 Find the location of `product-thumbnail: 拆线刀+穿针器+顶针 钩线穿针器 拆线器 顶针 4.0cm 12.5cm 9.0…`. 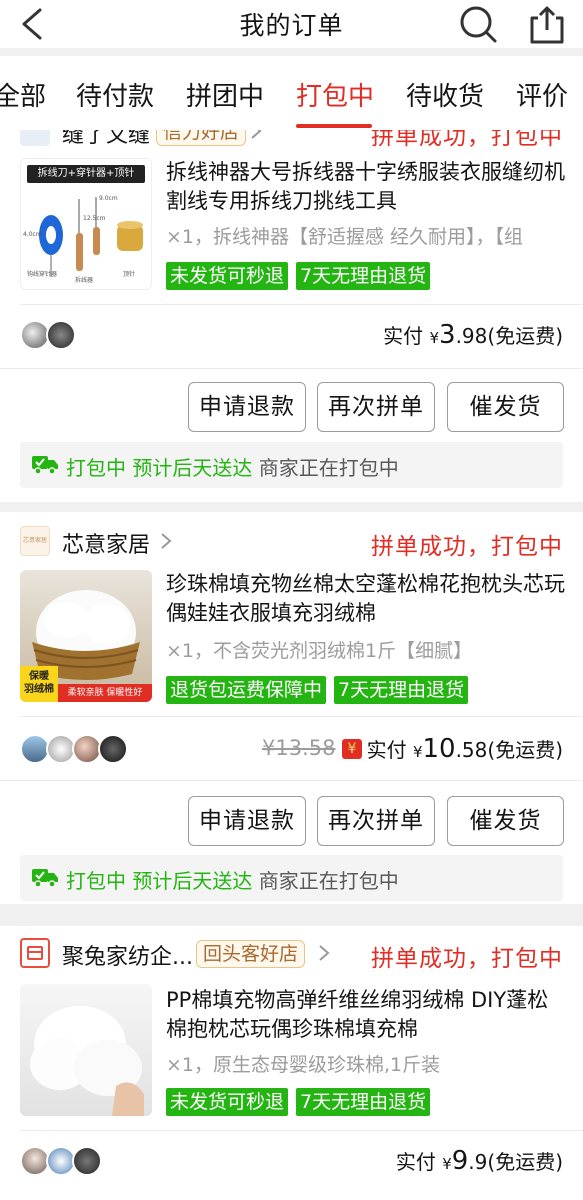

product-thumbnail: 拆线刀+穿针器+顶针 钩线穿针器 拆线器 顶针 4.0cm 12.5cm 9.0… is located at coordinates (86, 224).